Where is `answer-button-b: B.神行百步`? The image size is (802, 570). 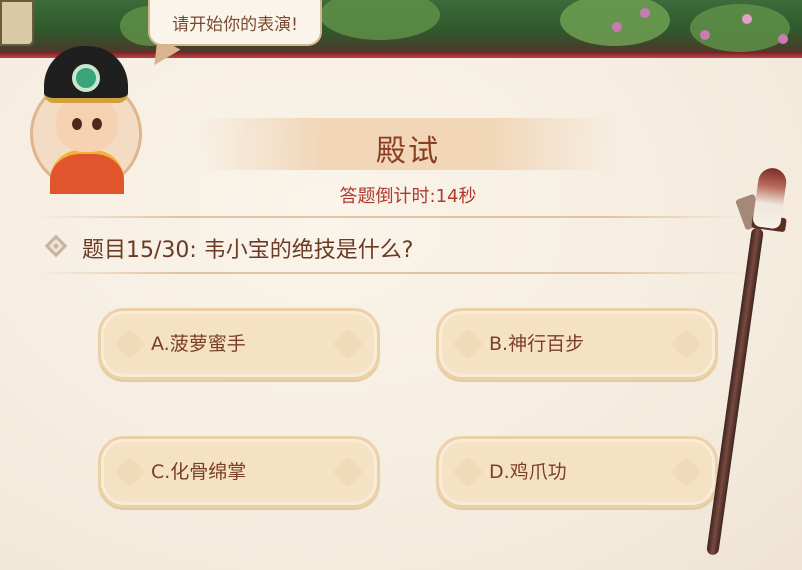
answer-button-b: B.神行百步 is located at coordinates (577, 344).